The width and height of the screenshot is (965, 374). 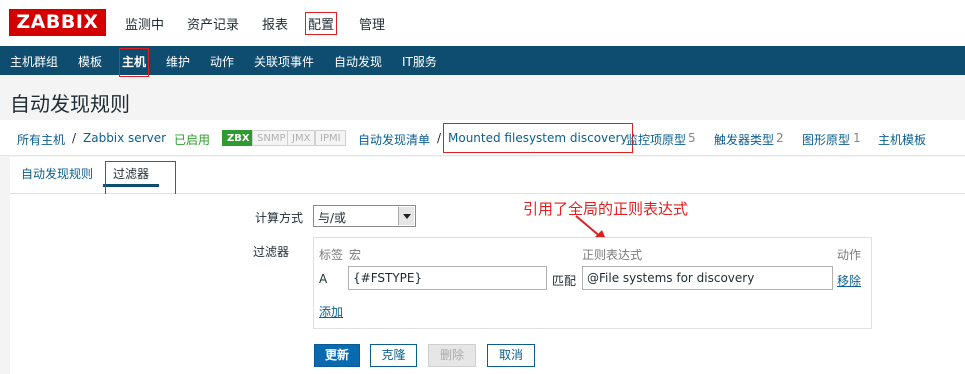 What do you see at coordinates (364, 216) in the screenshot?
I see `calc-select: 与/或` at bounding box center [364, 216].